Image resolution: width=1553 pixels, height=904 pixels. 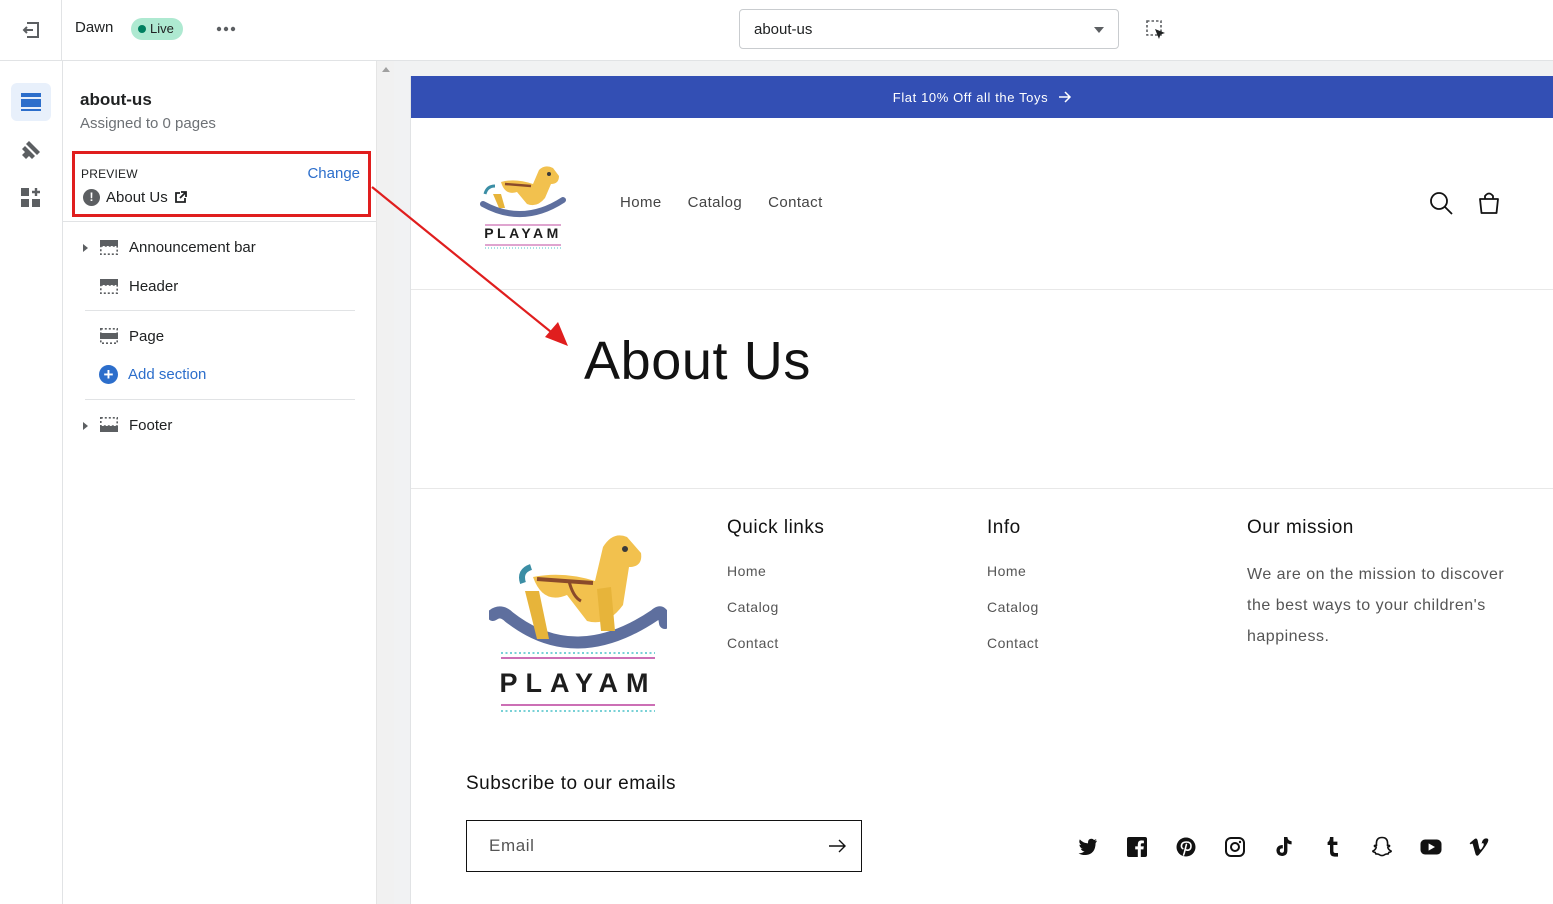 What do you see at coordinates (1382, 847) in the screenshot?
I see `snapchat-icon` at bounding box center [1382, 847].